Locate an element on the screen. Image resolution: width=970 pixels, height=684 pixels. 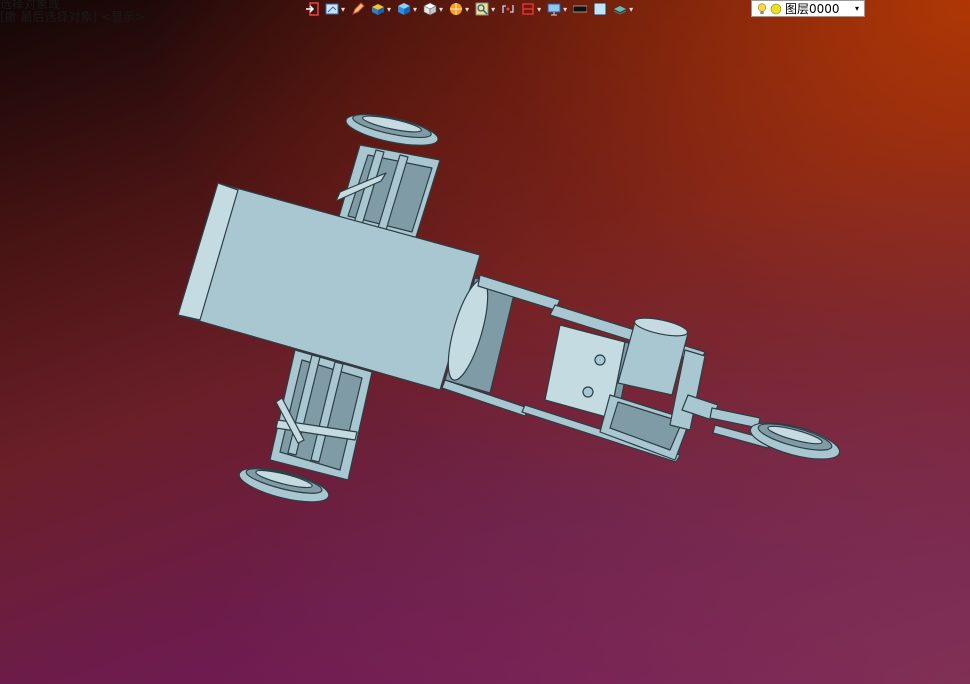
insert-icon is located at coordinates (312, 9).